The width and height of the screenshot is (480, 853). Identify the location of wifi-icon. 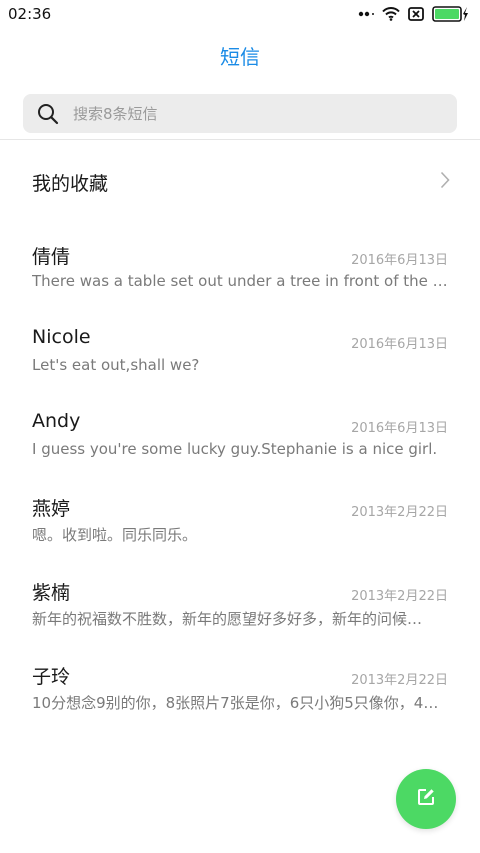
(391, 14).